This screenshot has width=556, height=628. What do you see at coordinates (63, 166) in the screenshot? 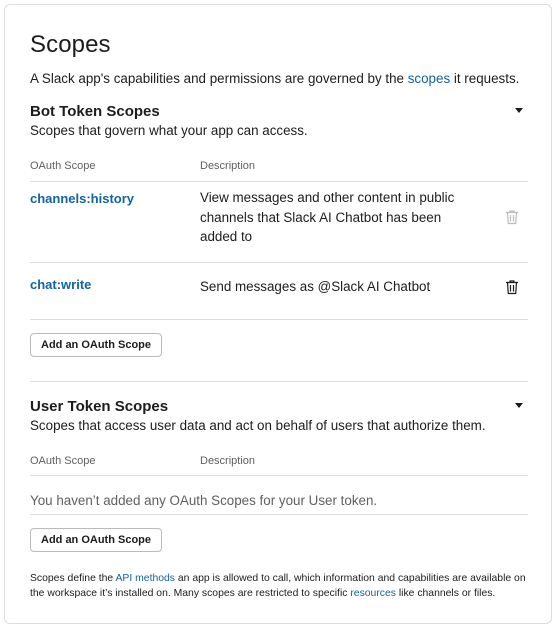
I see `bot-col-scope-header: OAuth Scope` at bounding box center [63, 166].